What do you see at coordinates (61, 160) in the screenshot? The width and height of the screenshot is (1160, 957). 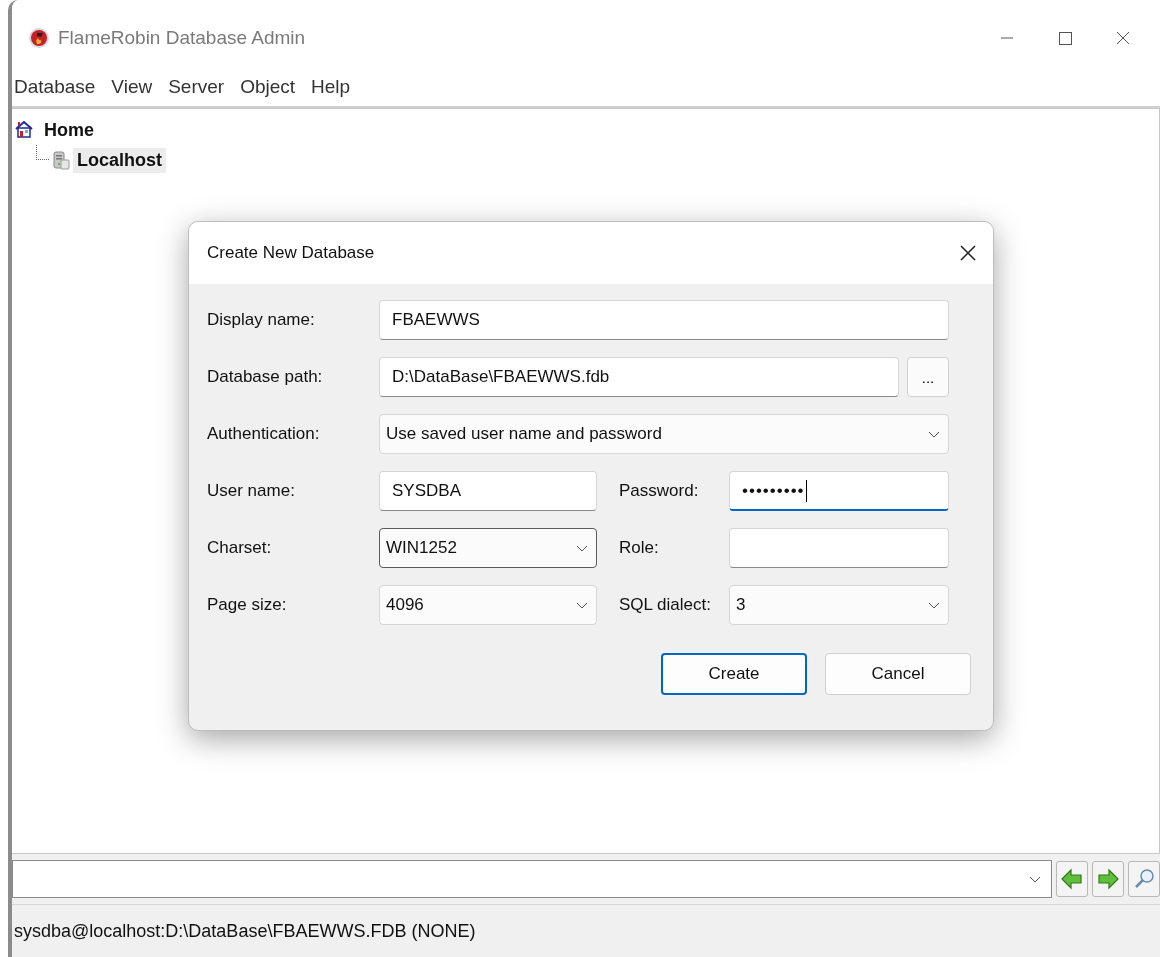 I see `server-icon` at bounding box center [61, 160].